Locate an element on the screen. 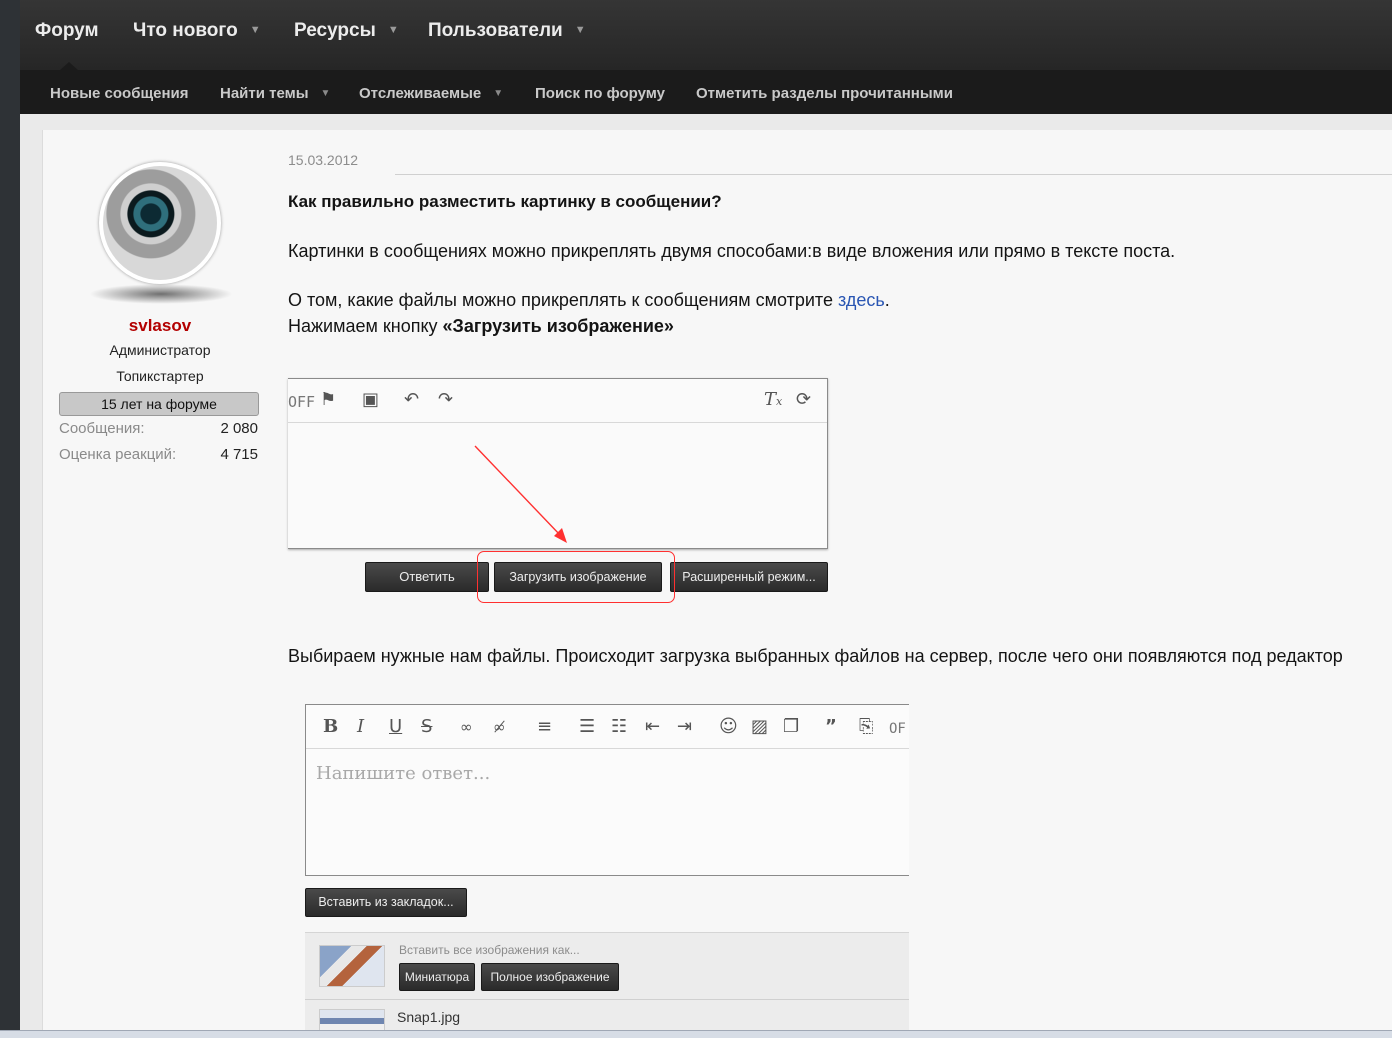 The width and height of the screenshot is (1392, 1038). flag-icon: ⚑ is located at coordinates (328, 400).